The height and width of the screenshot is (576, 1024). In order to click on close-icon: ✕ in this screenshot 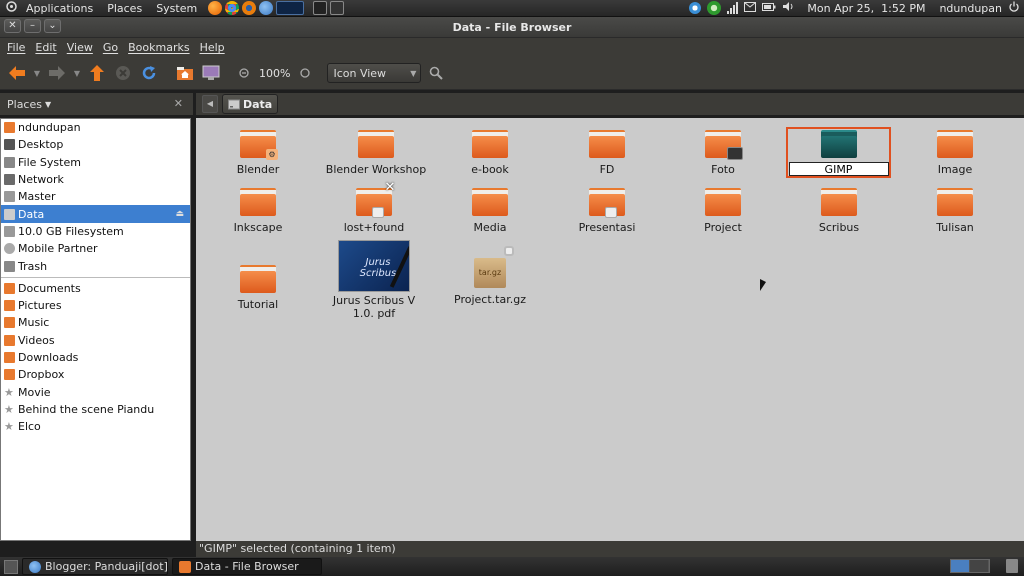, I will do `click(178, 103)`.